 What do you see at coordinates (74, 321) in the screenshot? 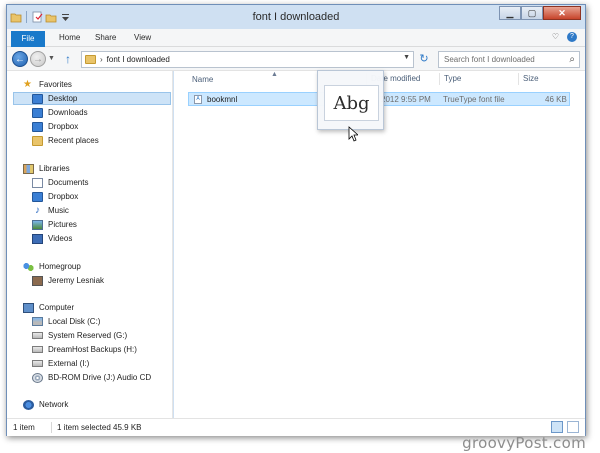
I see `nav-item-label: Local Disk (C:)` at bounding box center [74, 321].